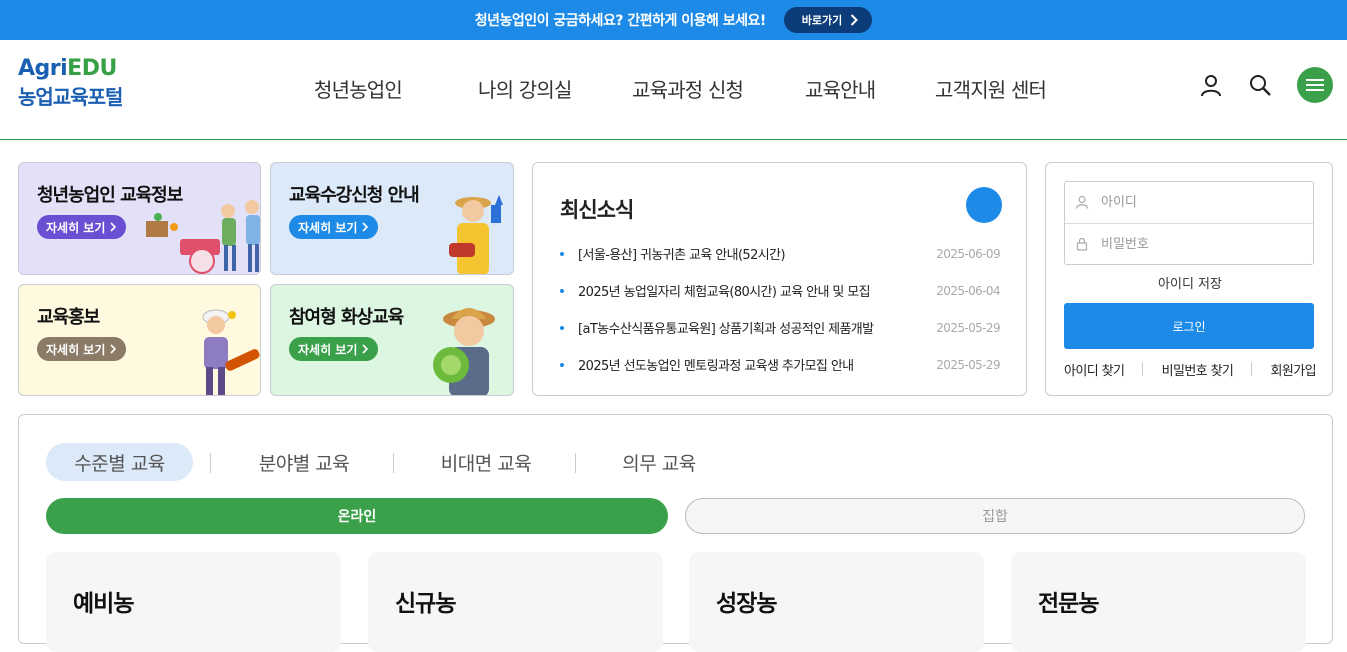  I want to click on signup-link: 회원가입, so click(1294, 369).